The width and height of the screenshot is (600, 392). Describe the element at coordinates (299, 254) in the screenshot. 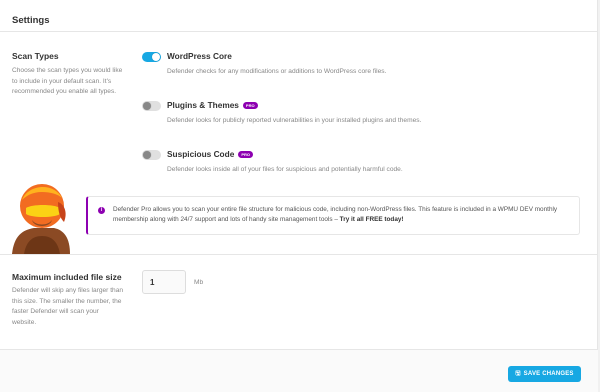

I see `section-divider` at that location.